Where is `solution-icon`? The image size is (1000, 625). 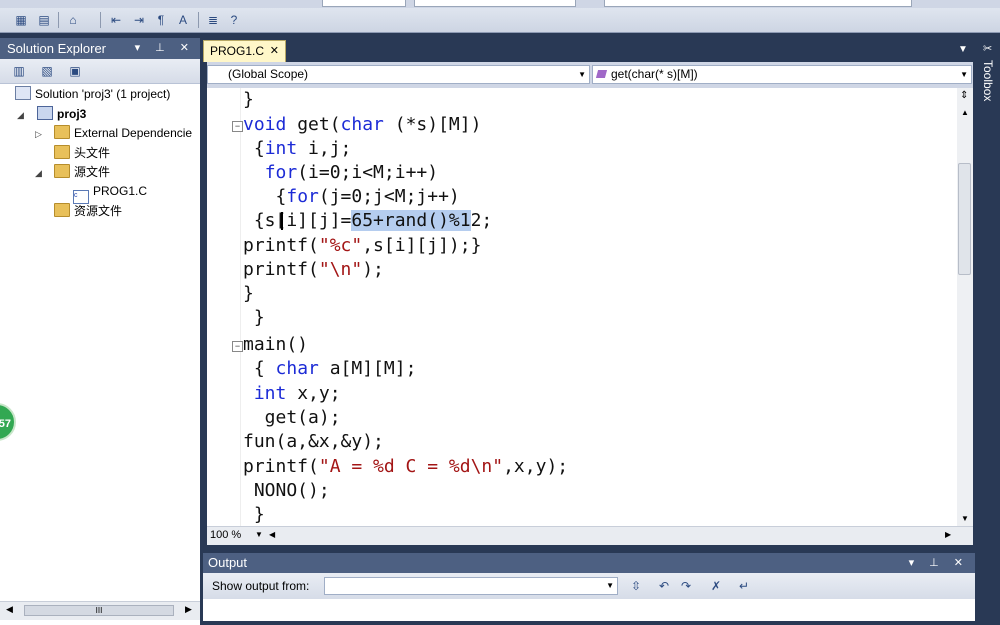
solution-icon is located at coordinates (23, 93).